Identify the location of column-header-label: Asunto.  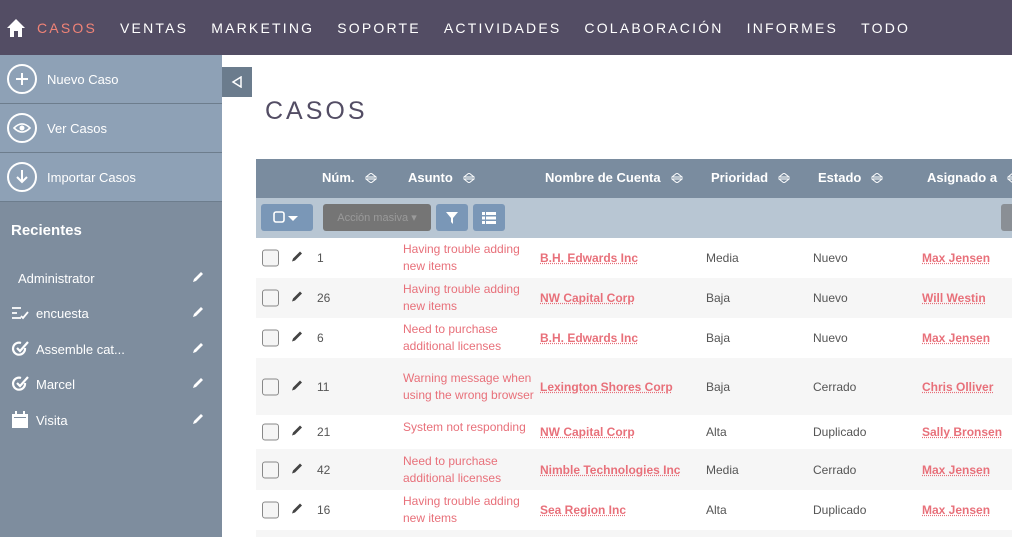
(430, 177).